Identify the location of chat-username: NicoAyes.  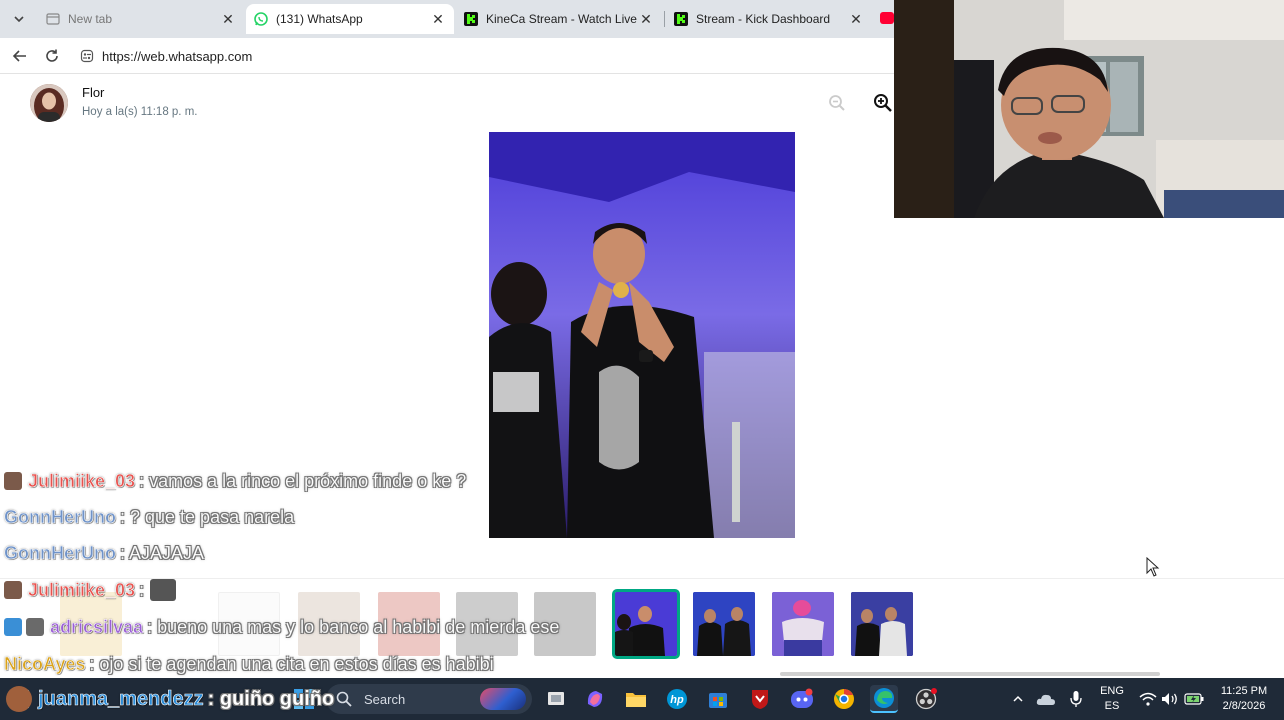
(45, 664).